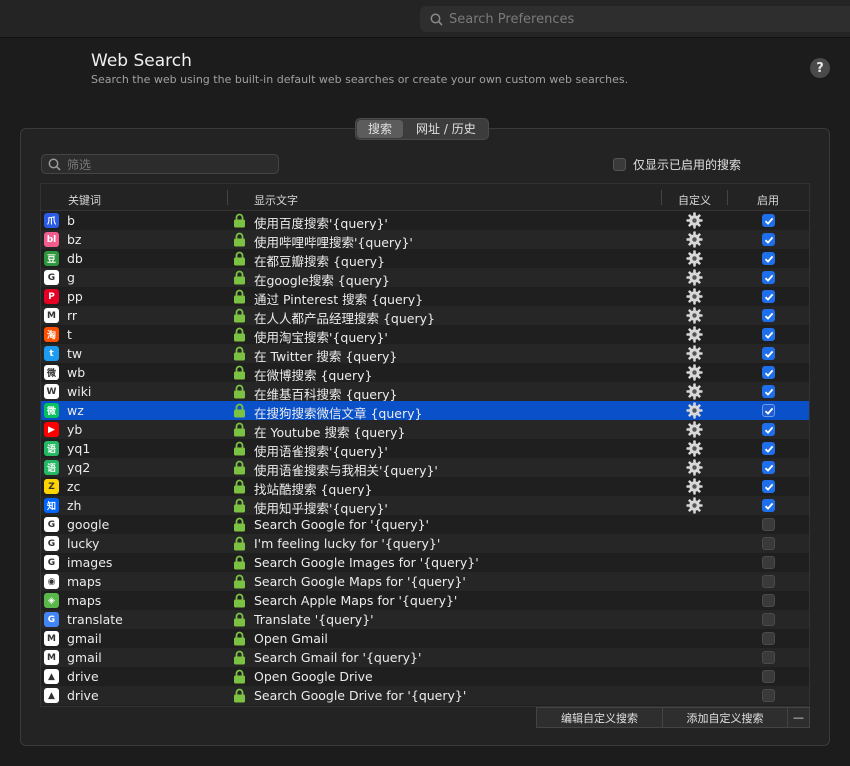  What do you see at coordinates (725, 717) in the screenshot?
I see `add-custom-search-button: 添加自定义搜索` at bounding box center [725, 717].